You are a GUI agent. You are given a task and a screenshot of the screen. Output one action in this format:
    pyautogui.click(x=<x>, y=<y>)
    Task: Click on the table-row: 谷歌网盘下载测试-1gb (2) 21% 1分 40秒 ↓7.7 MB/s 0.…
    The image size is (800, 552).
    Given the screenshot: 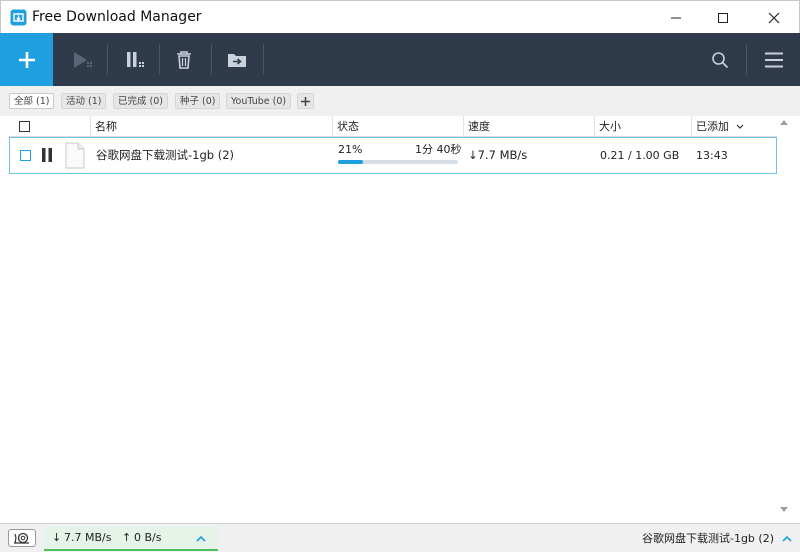 What is the action you would take?
    pyautogui.click(x=393, y=155)
    